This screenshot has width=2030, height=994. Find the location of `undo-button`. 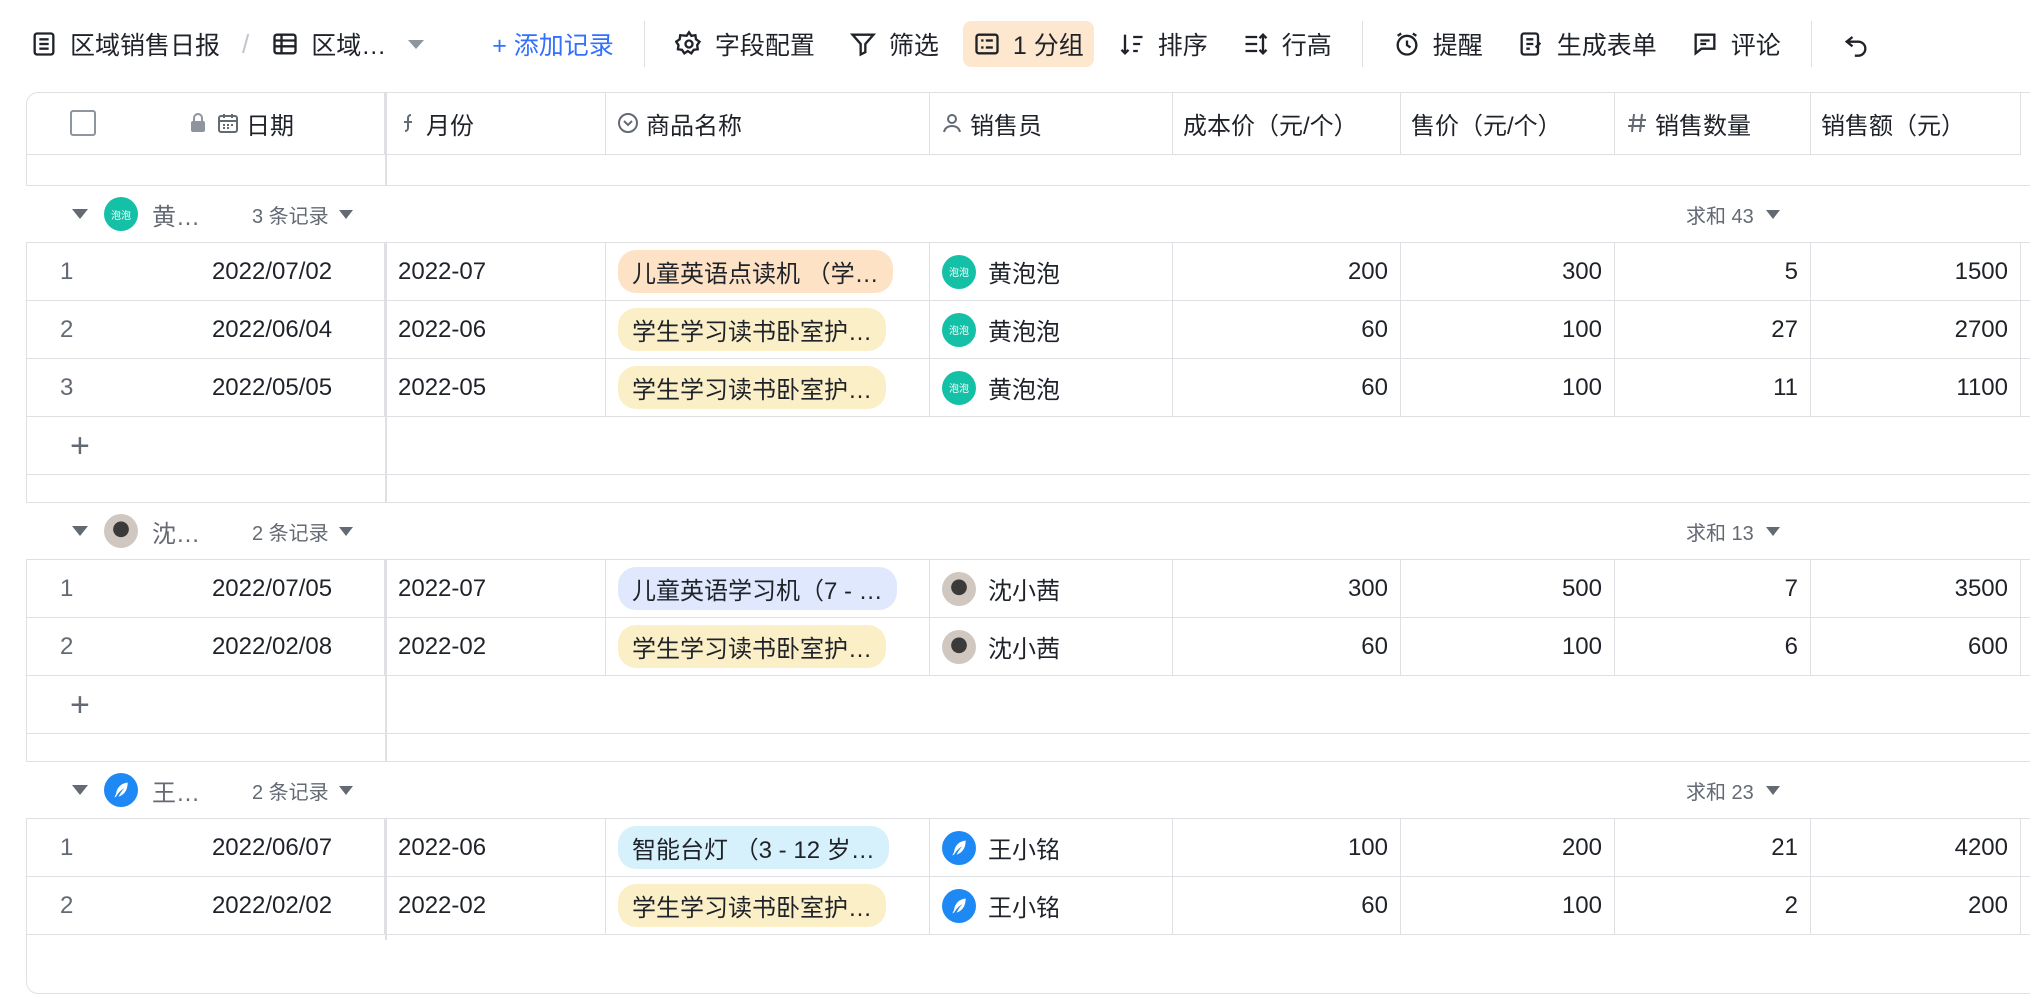

undo-button is located at coordinates (1862, 44).